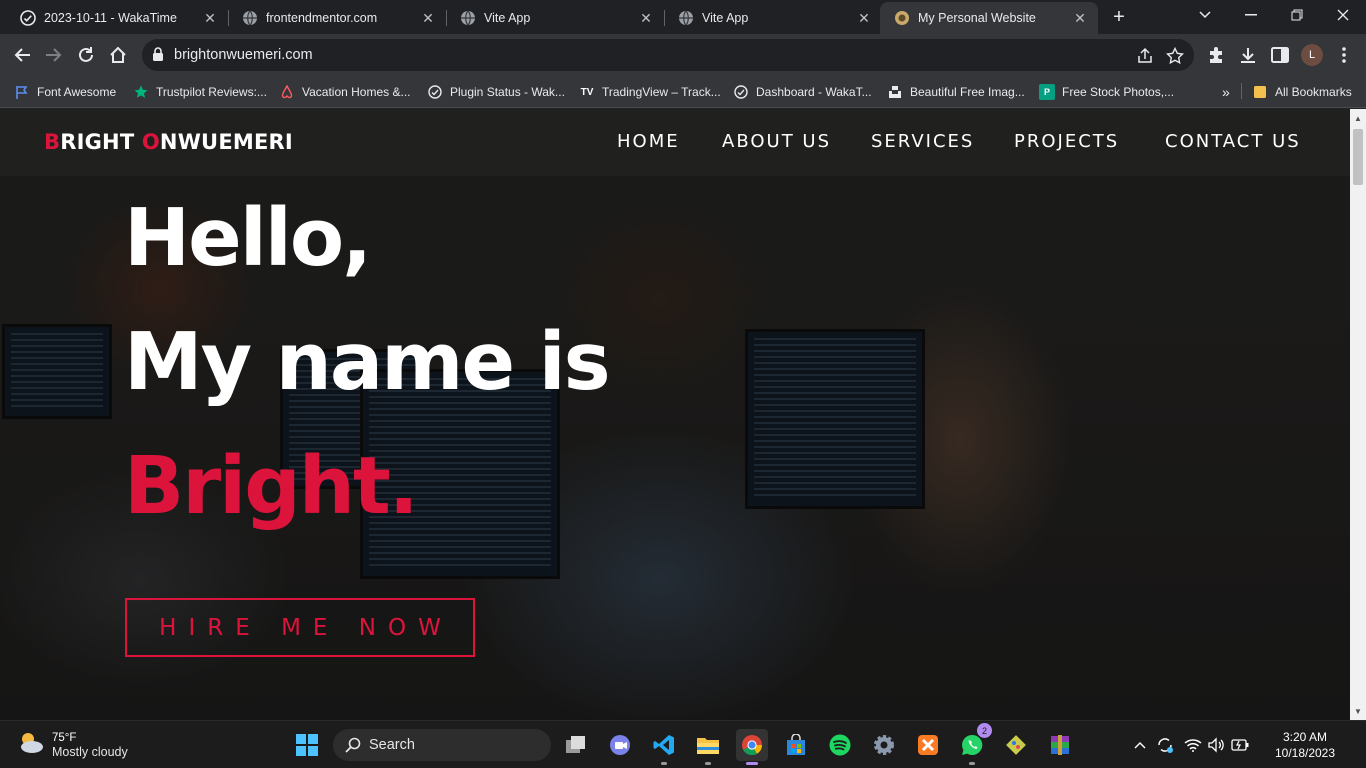 This screenshot has height=768, width=1366. Describe the element at coordinates (1145, 56) in the screenshot. I see `share-icon` at that location.